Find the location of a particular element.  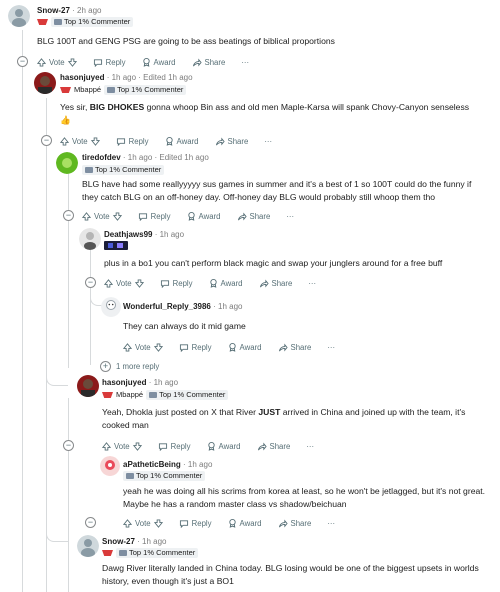

expand-icon: + is located at coordinates (105, 366).